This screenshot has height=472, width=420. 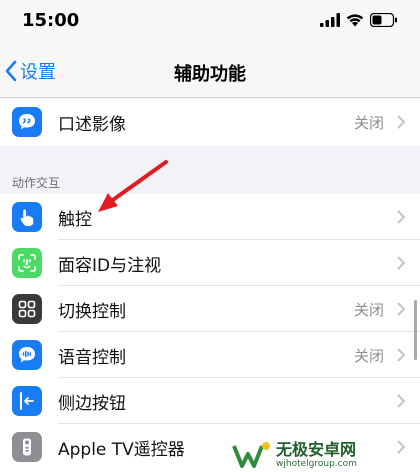 What do you see at coordinates (316, 449) in the screenshot?
I see `watermark-title: 无极安卓网` at bounding box center [316, 449].